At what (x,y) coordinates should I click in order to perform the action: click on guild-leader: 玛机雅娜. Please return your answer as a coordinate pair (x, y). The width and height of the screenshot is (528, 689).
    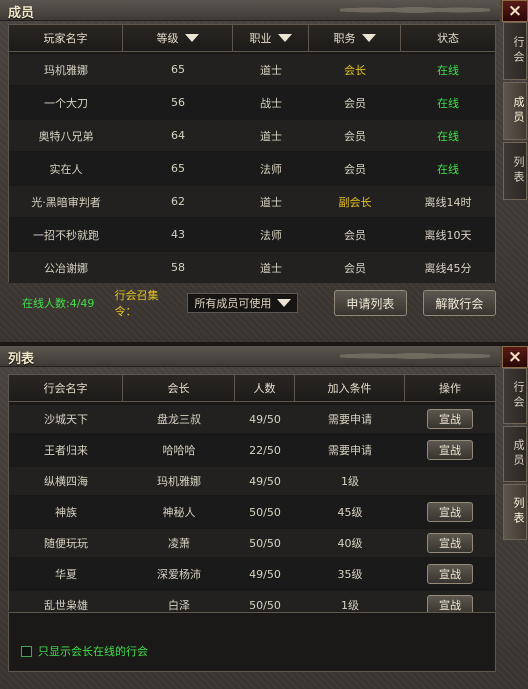
    Looking at the image, I should click on (179, 481).